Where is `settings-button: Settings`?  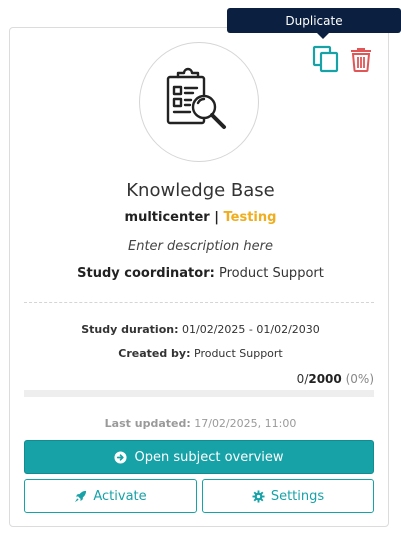
settings-button: Settings is located at coordinates (288, 496).